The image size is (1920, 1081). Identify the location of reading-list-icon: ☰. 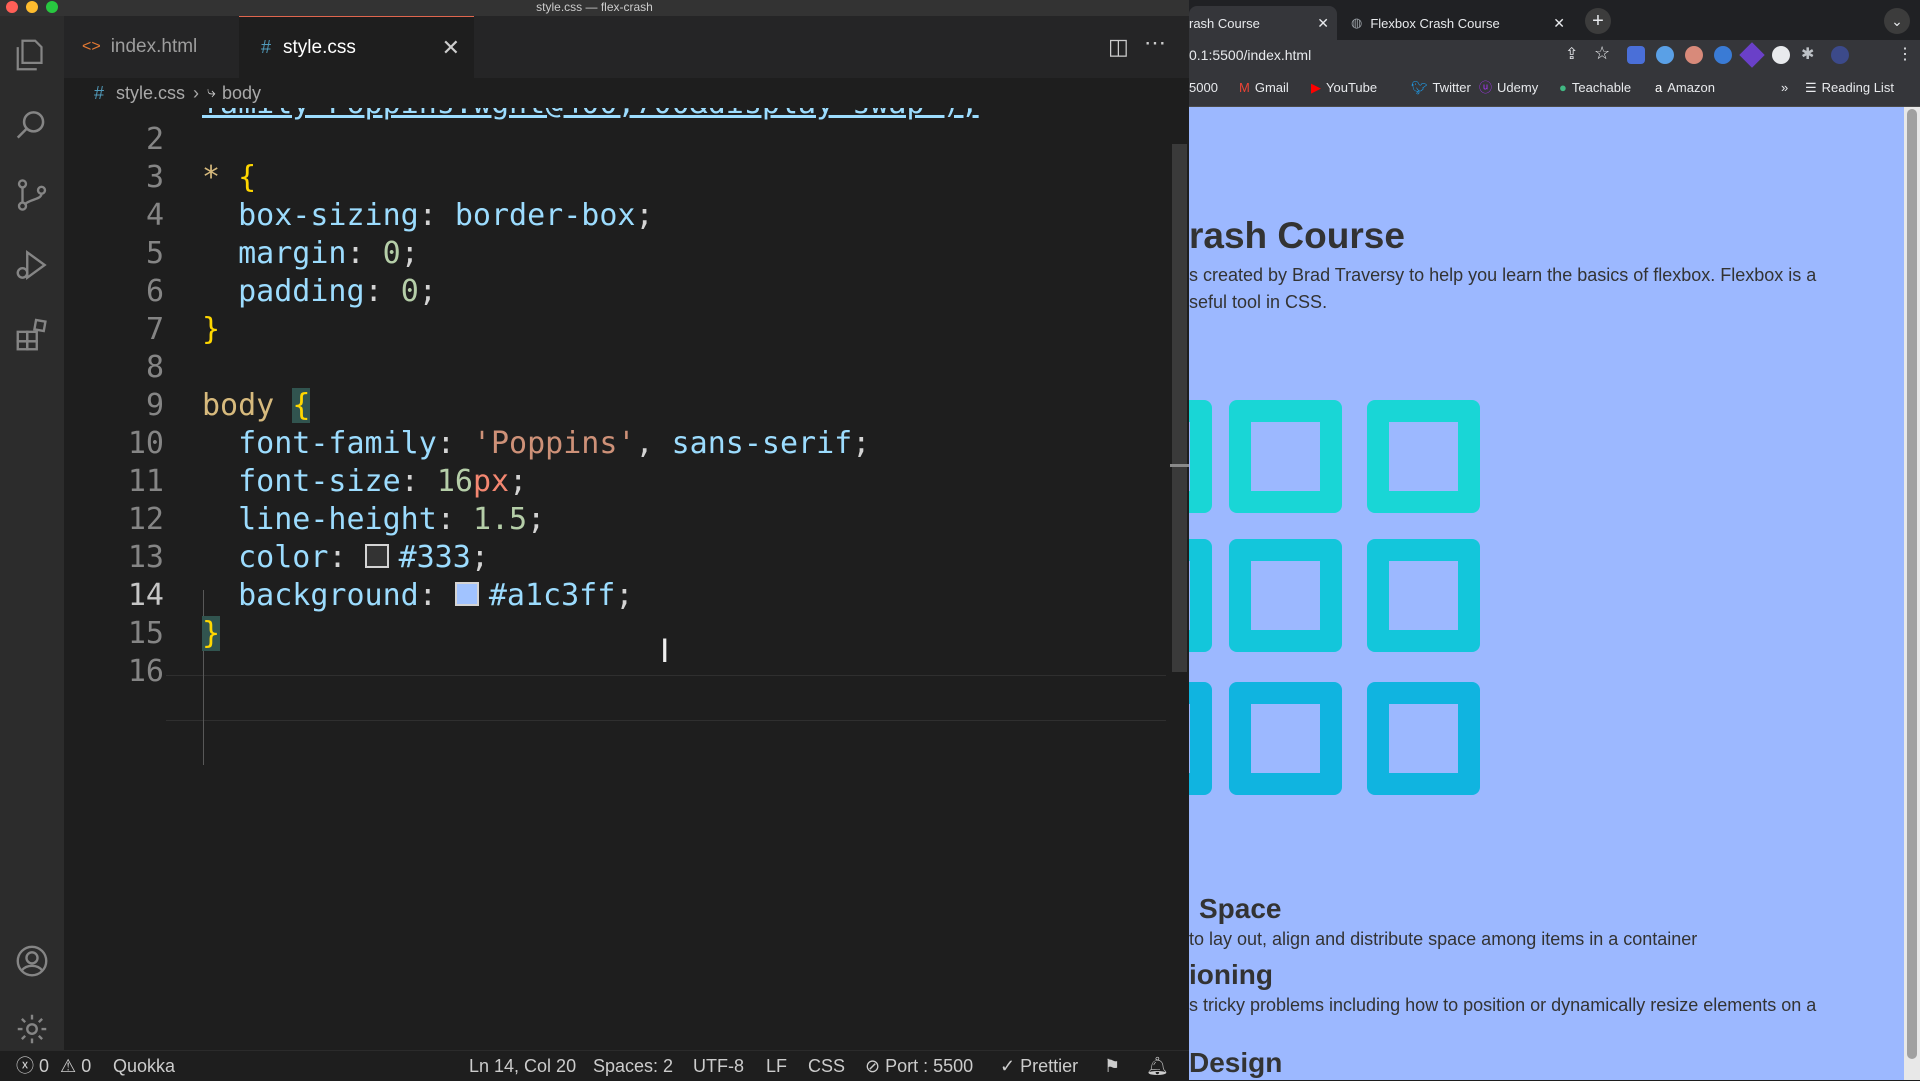
(1811, 87).